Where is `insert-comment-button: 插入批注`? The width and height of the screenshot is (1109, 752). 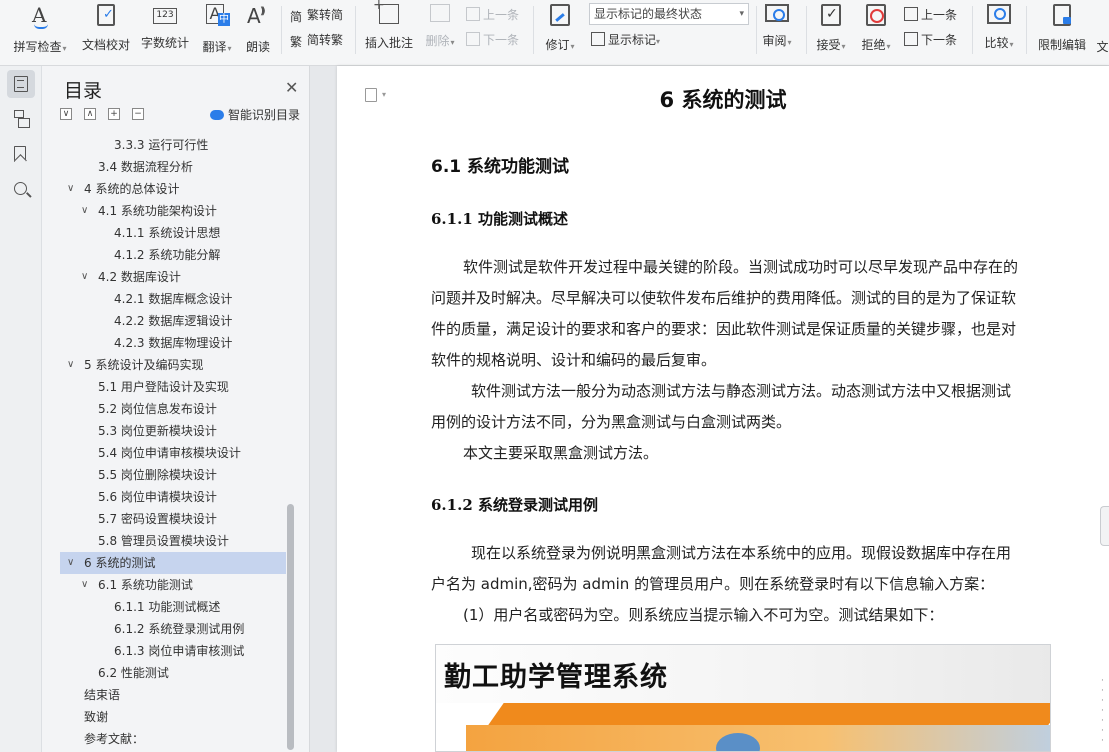 insert-comment-button: 插入批注 is located at coordinates (389, 28).